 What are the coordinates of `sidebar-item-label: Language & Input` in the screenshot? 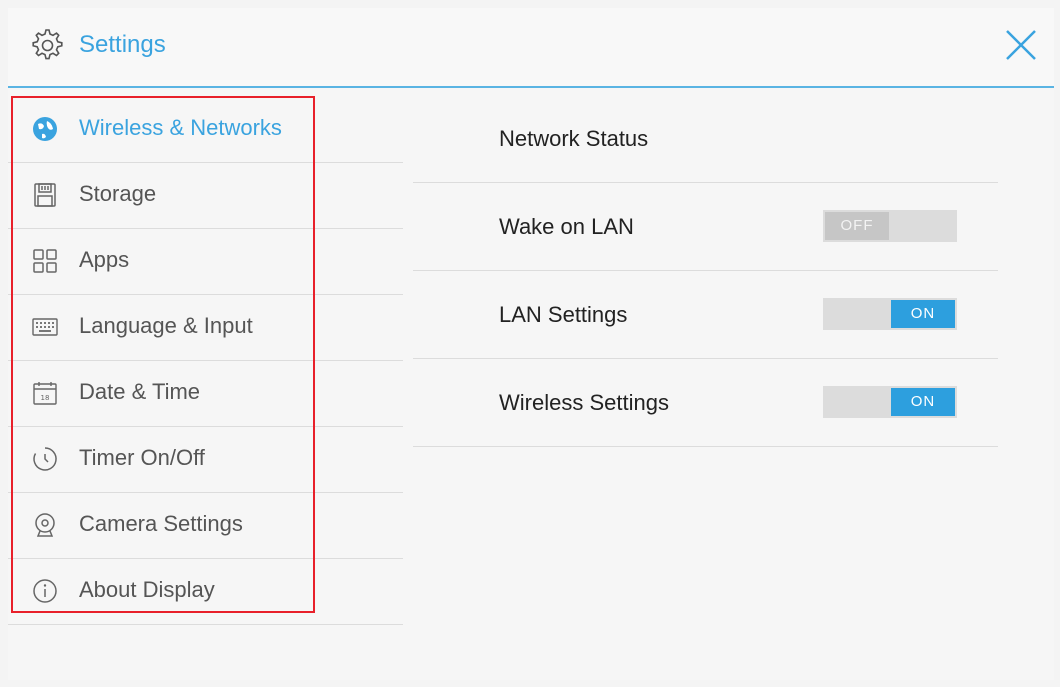 It's located at (166, 325).